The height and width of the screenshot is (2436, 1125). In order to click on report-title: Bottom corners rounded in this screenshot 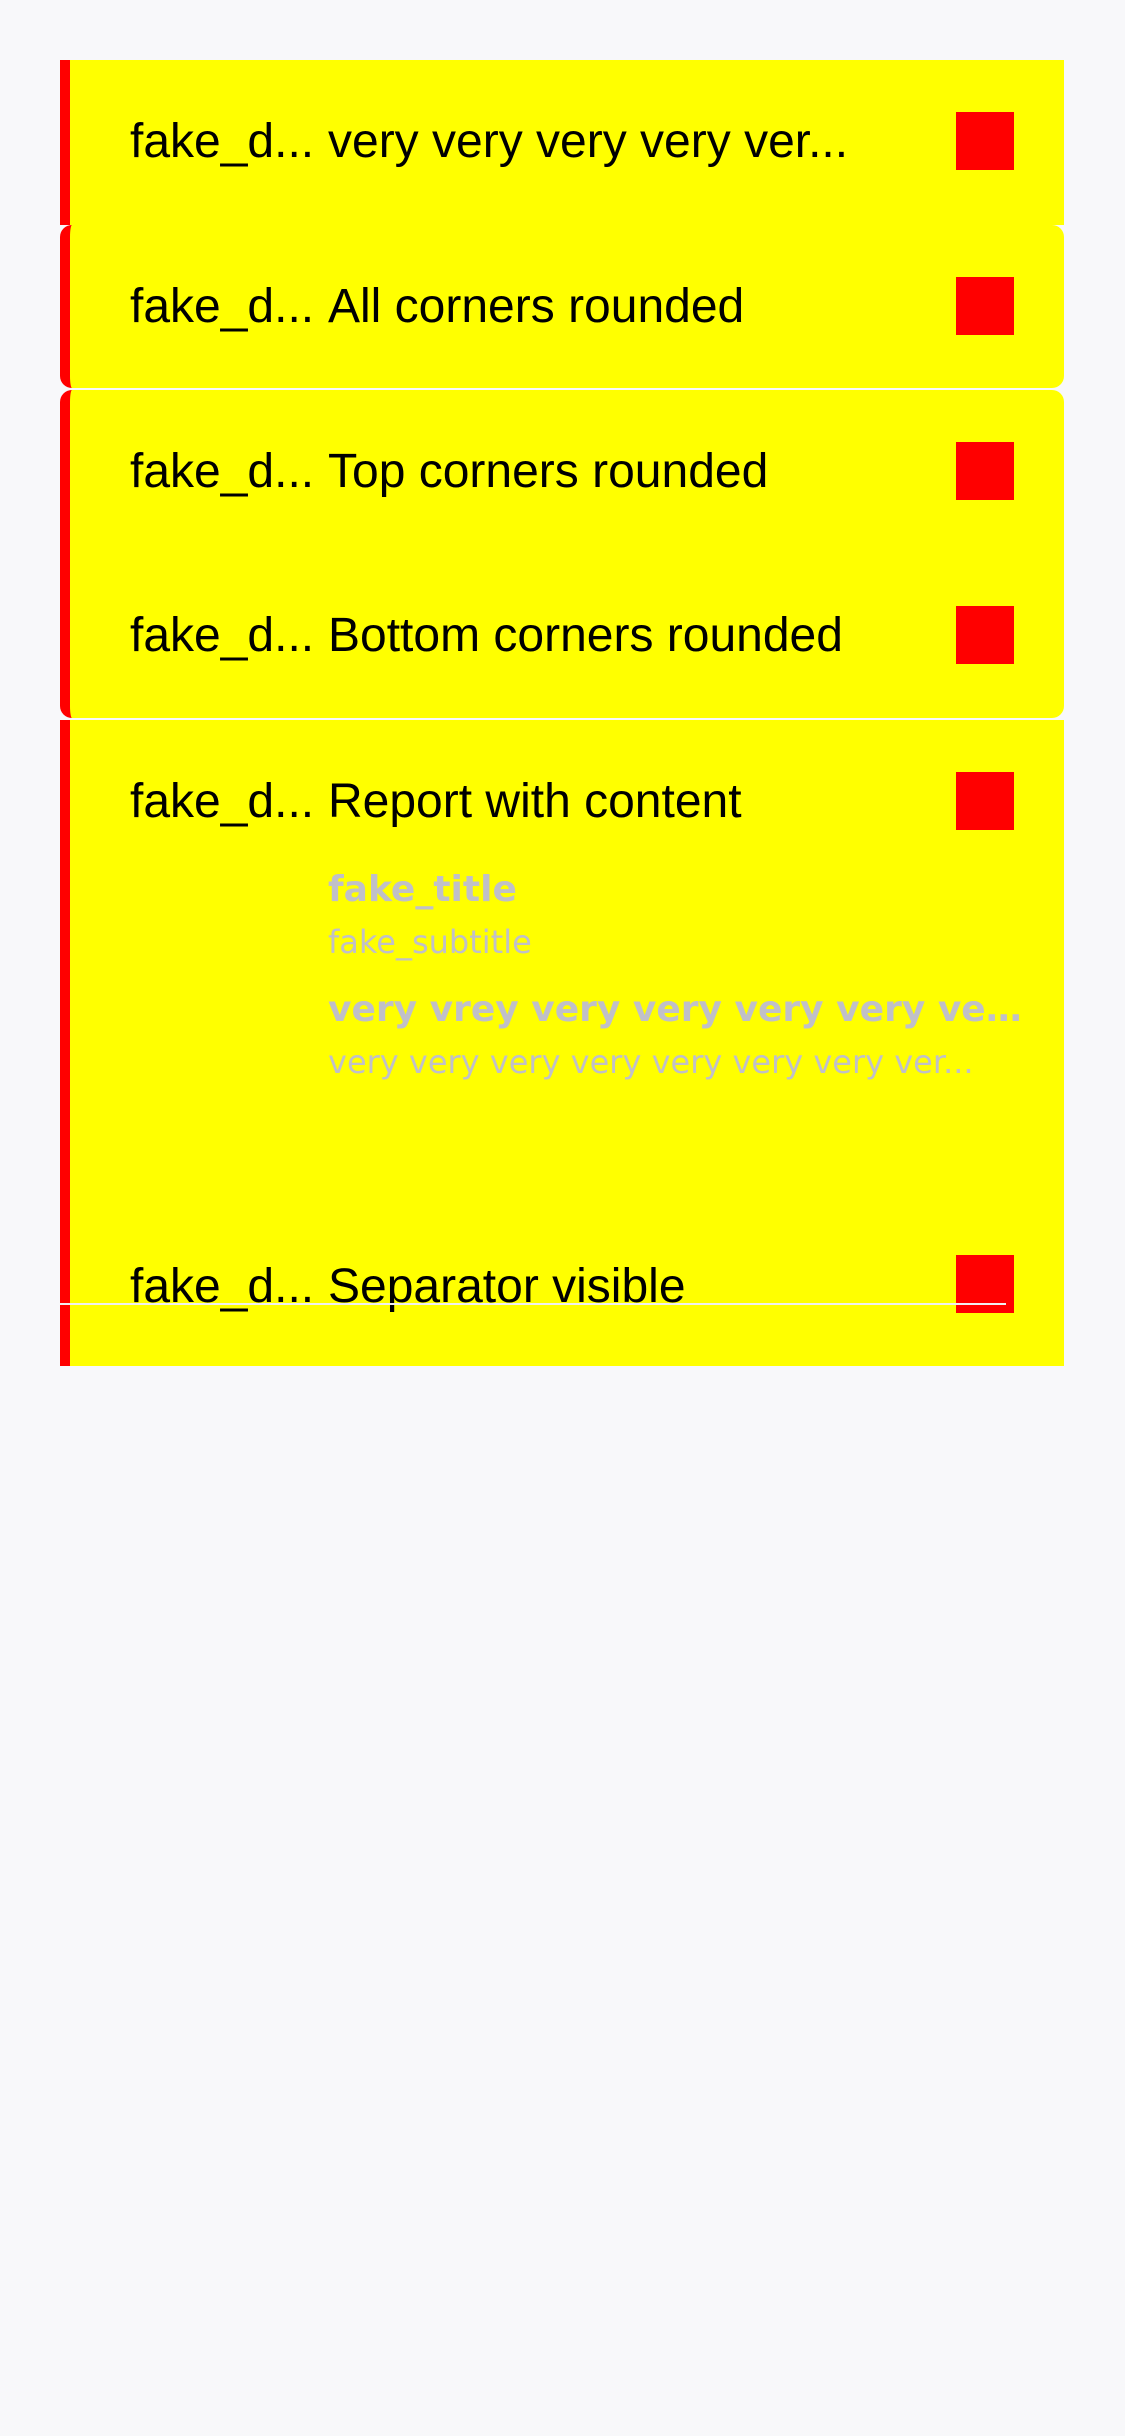, I will do `click(585, 635)`.